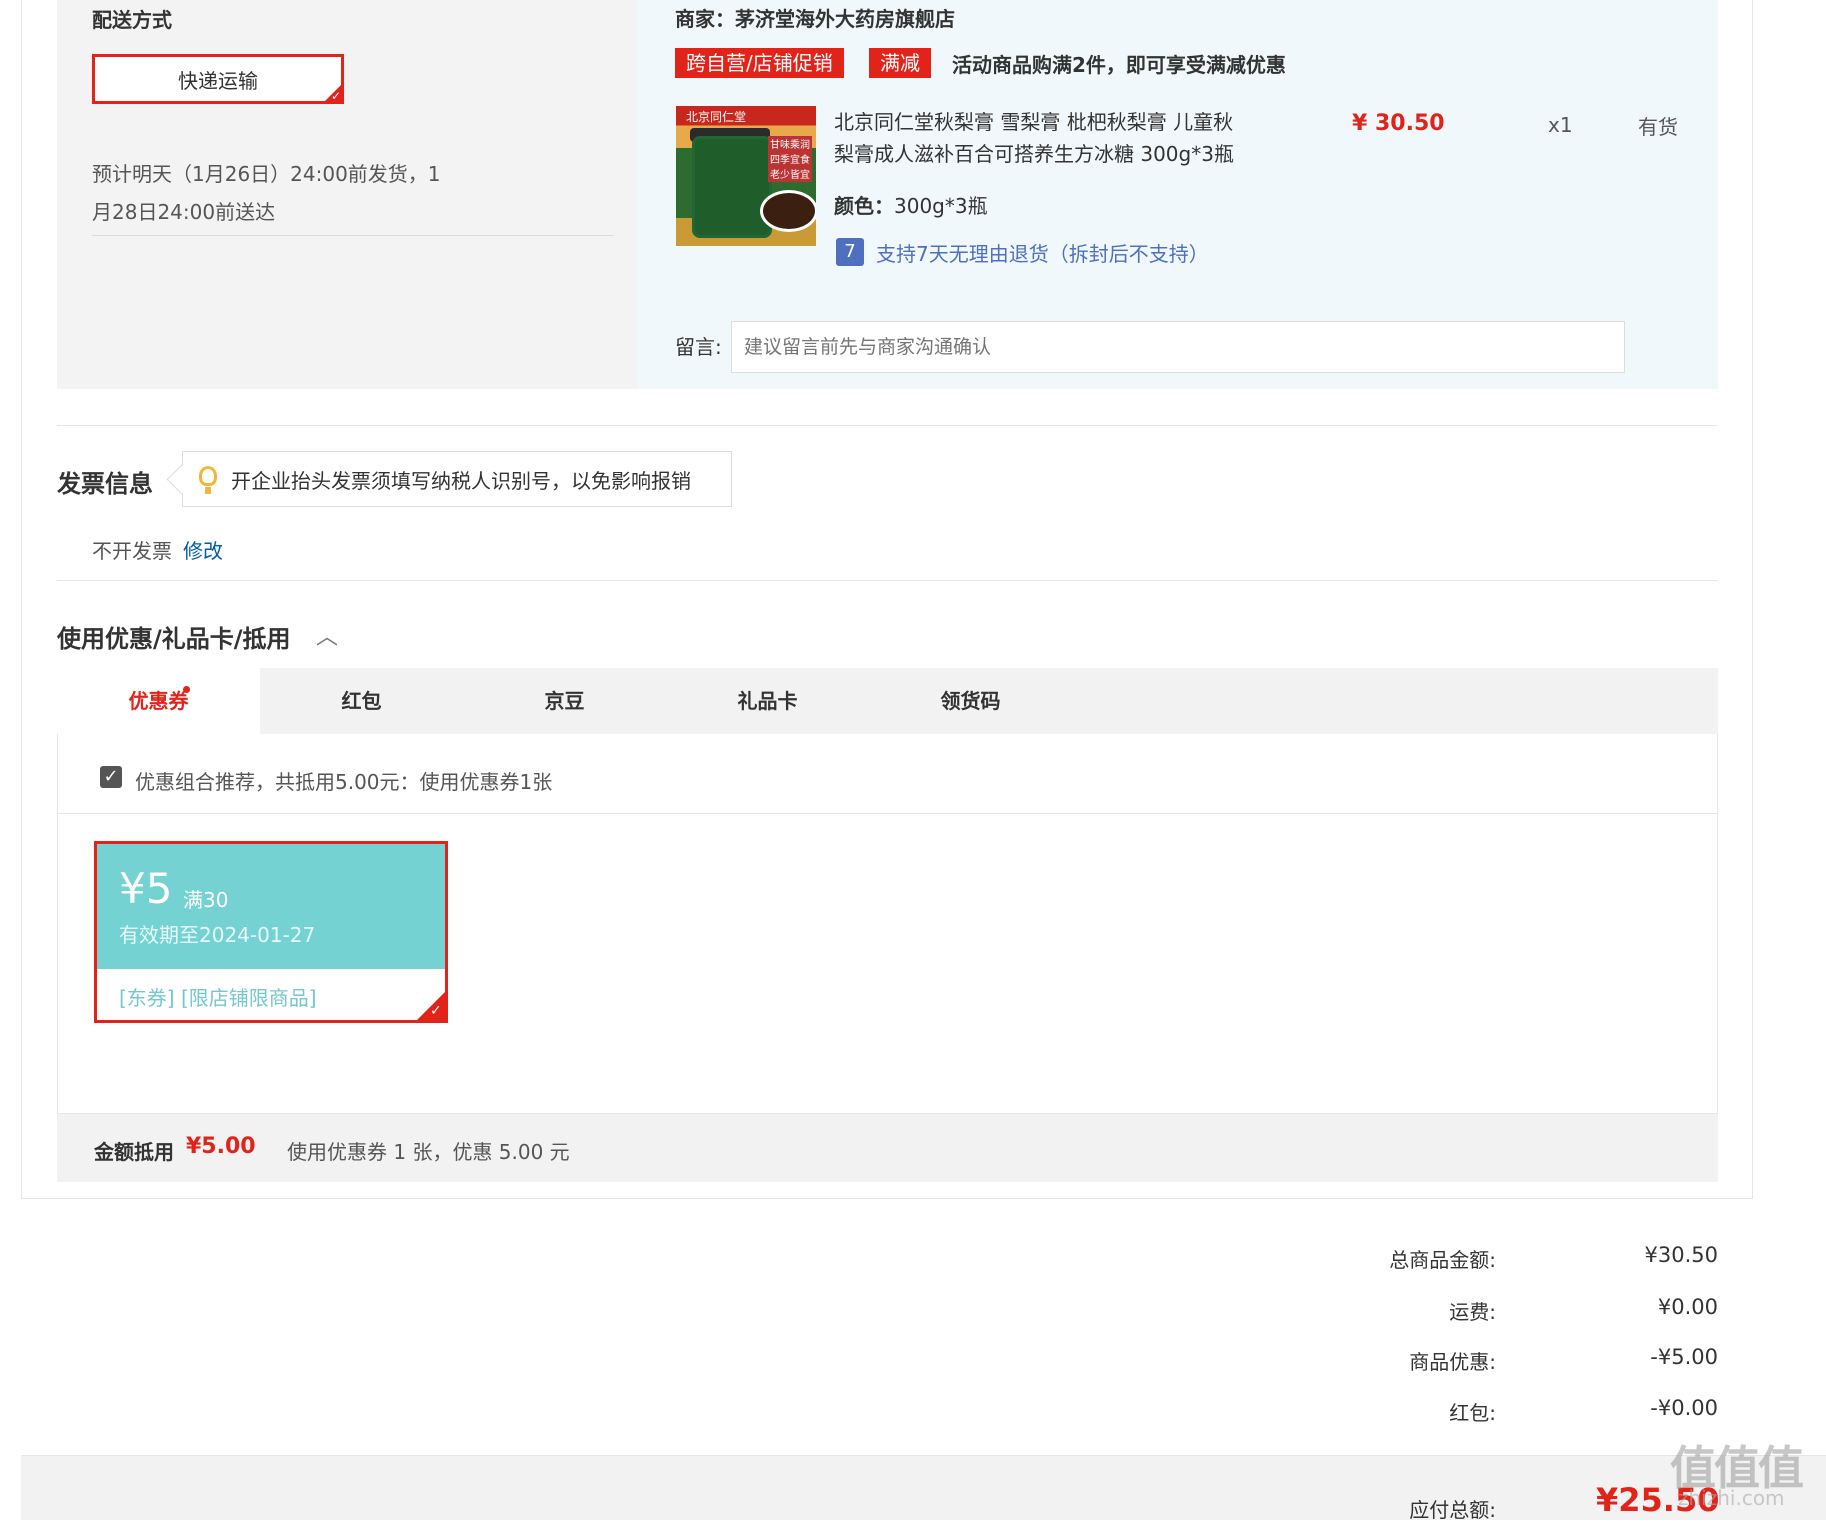 The height and width of the screenshot is (1523, 1826). What do you see at coordinates (790, 159) in the screenshot?
I see `product-image-side-label: 甘味乘润 四季宜食 老少皆宜` at bounding box center [790, 159].